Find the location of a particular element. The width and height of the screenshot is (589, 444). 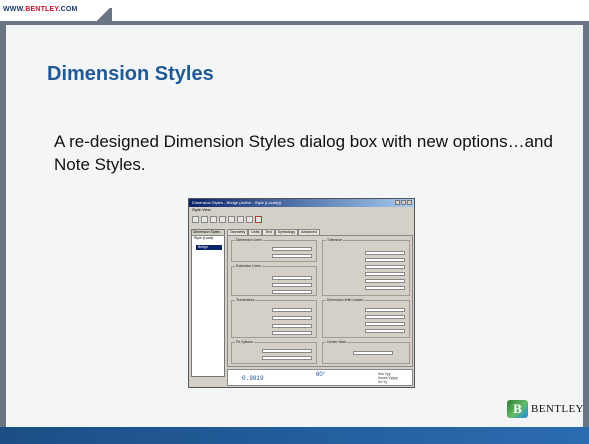

site-tab: WWW.BENTLEY.COM is located at coordinates (47, 11).